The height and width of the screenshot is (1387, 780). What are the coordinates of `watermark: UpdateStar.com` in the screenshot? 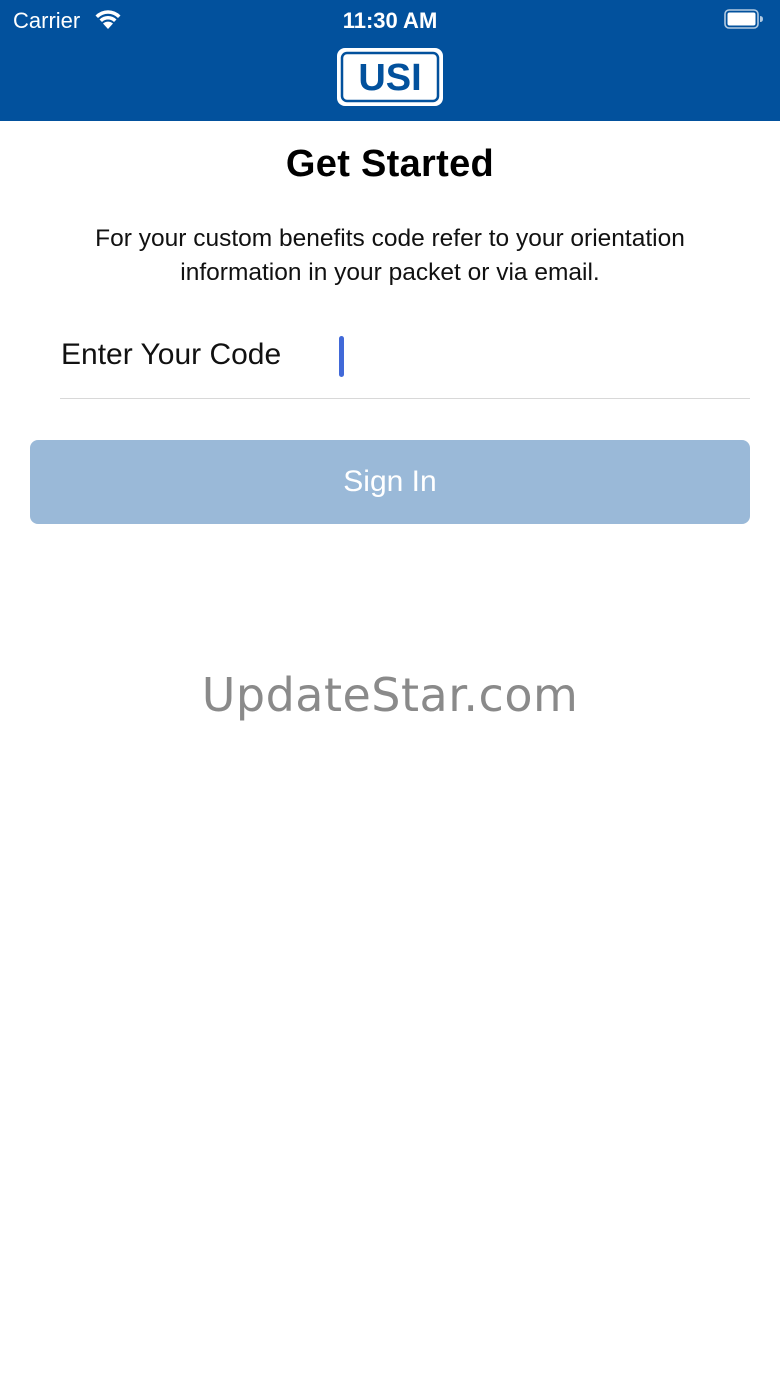 It's located at (390, 695).